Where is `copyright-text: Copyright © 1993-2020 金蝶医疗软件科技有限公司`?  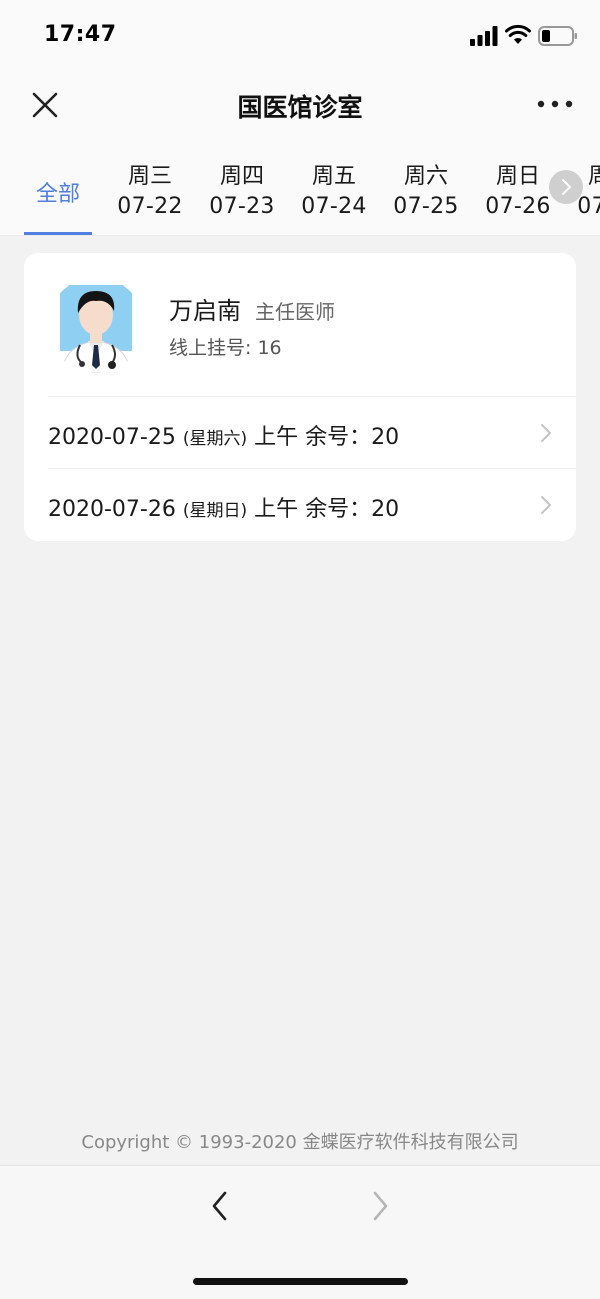
copyright-text: Copyright © 1993-2020 金蝶医疗软件科技有限公司 is located at coordinates (300, 1142).